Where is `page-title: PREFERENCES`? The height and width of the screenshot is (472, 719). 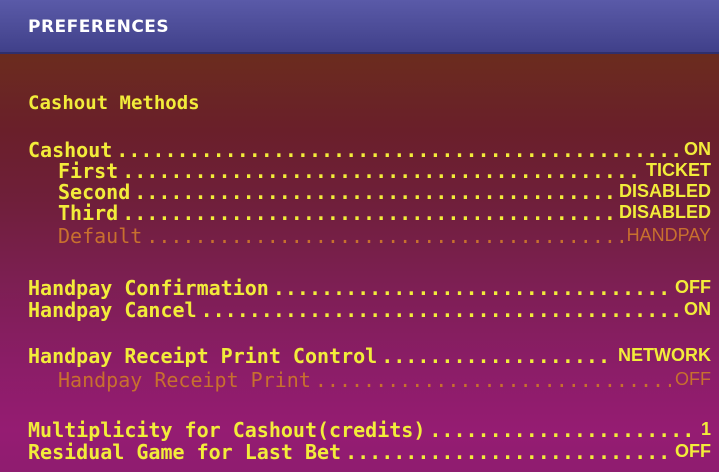
page-title: PREFERENCES is located at coordinates (99, 27).